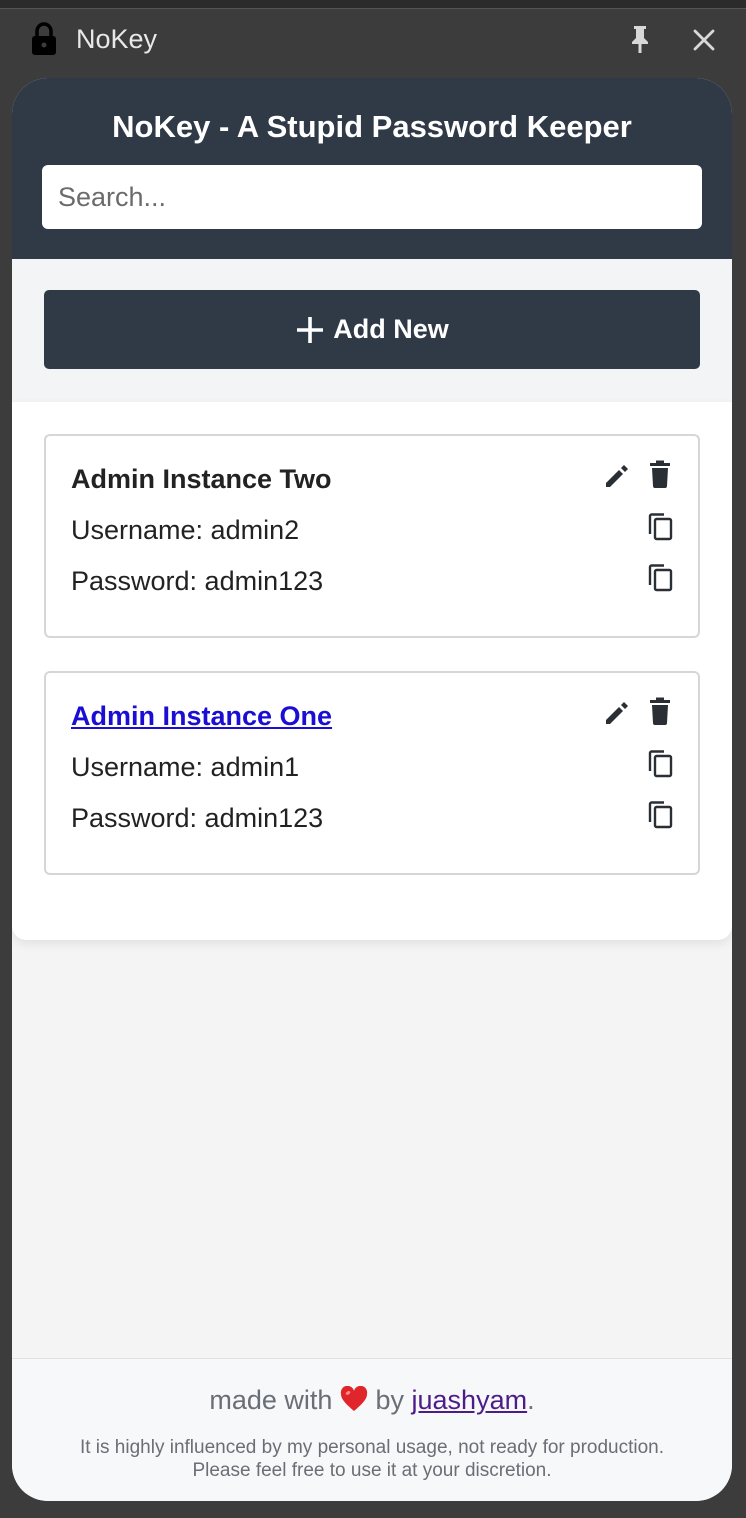 The image size is (746, 1518). What do you see at coordinates (354, 1398) in the screenshot?
I see `heart-icon` at bounding box center [354, 1398].